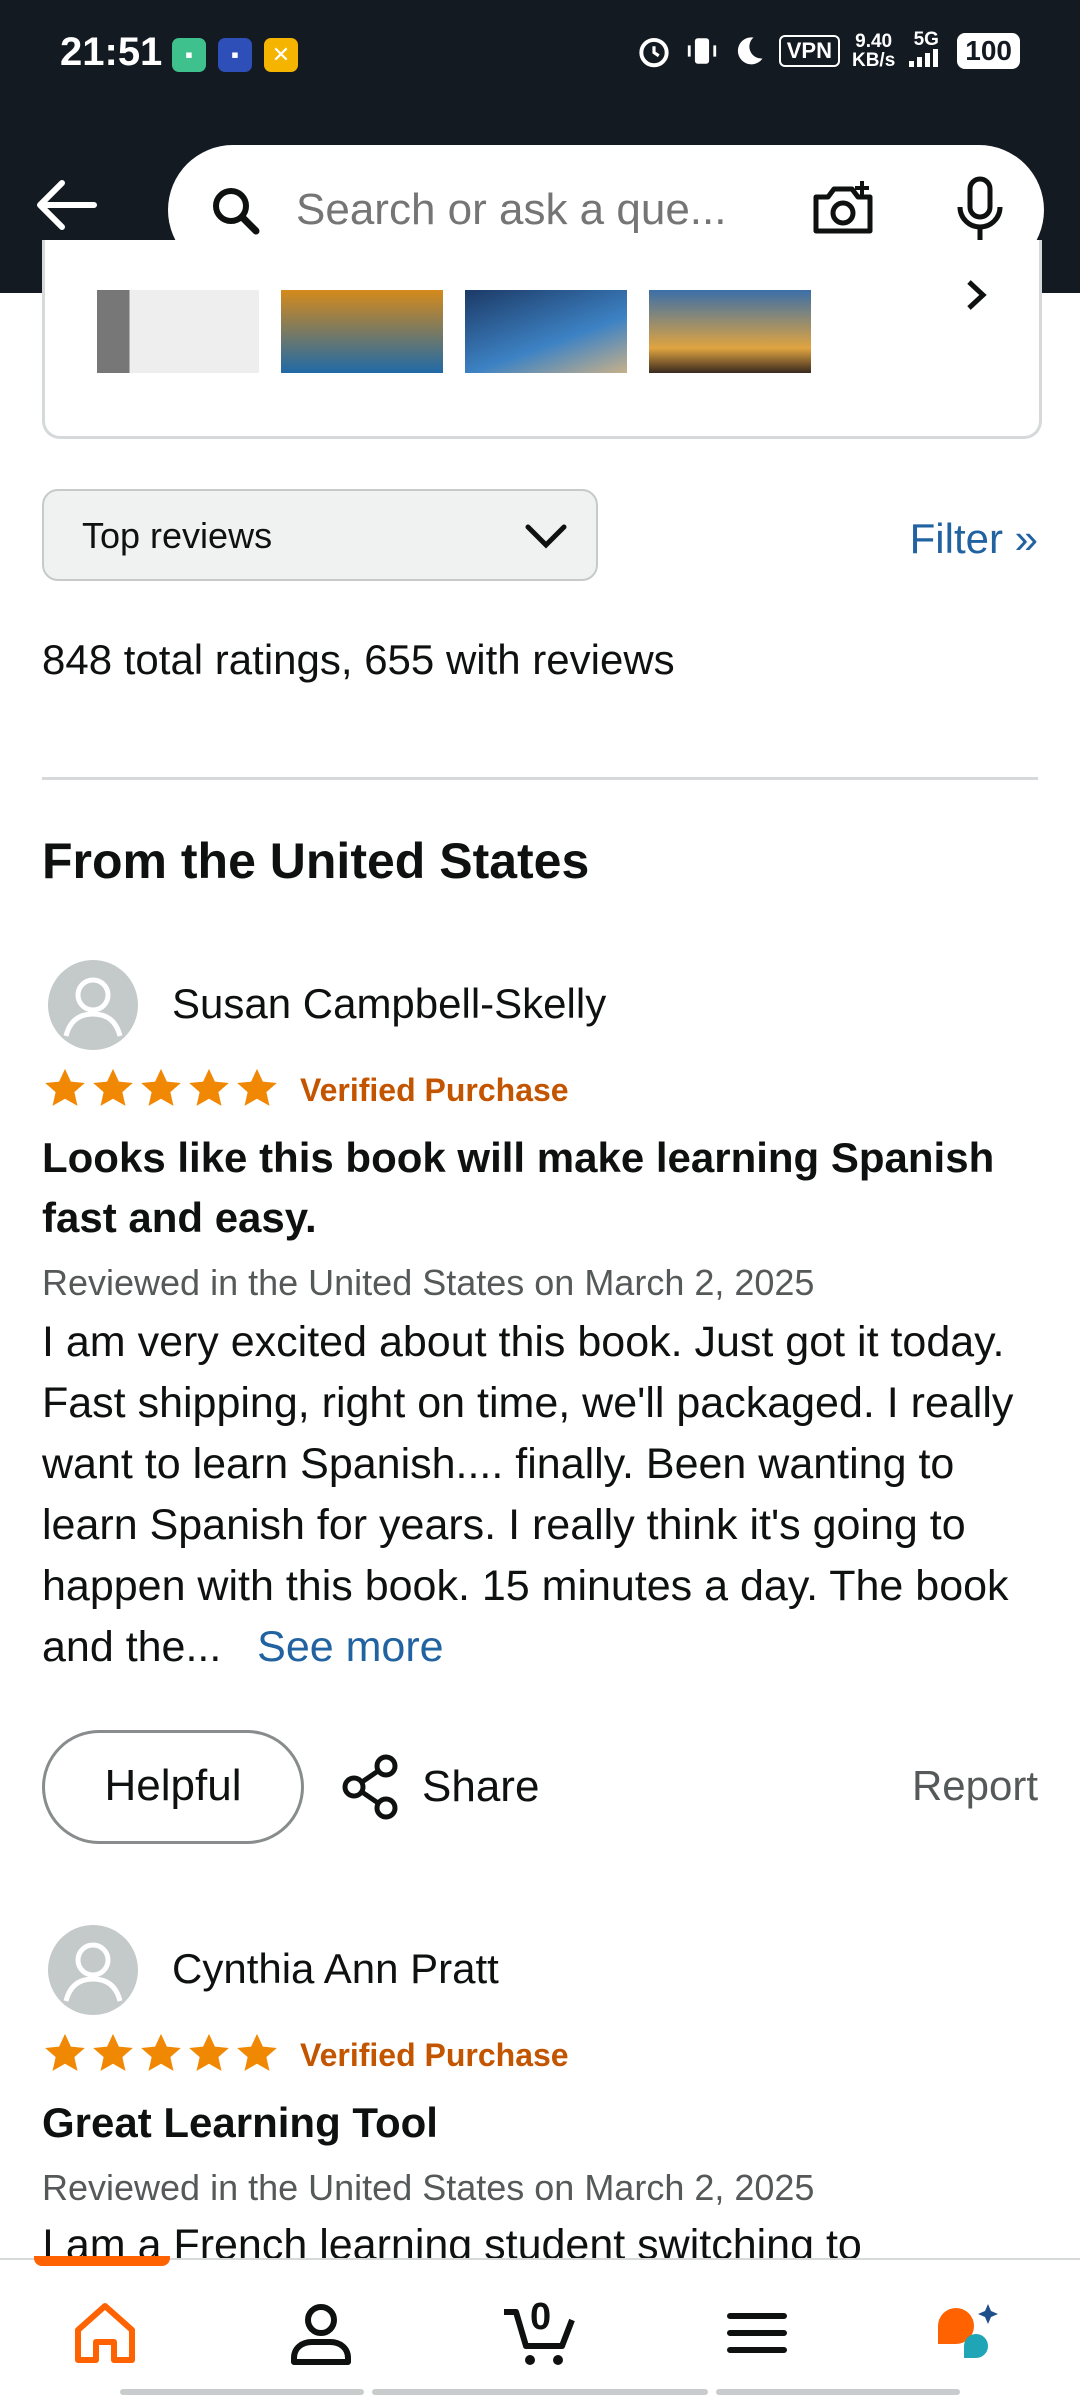  Describe the element at coordinates (335, 1969) in the screenshot. I see `reviewer-name: Cynthia Ann Pratt` at that location.